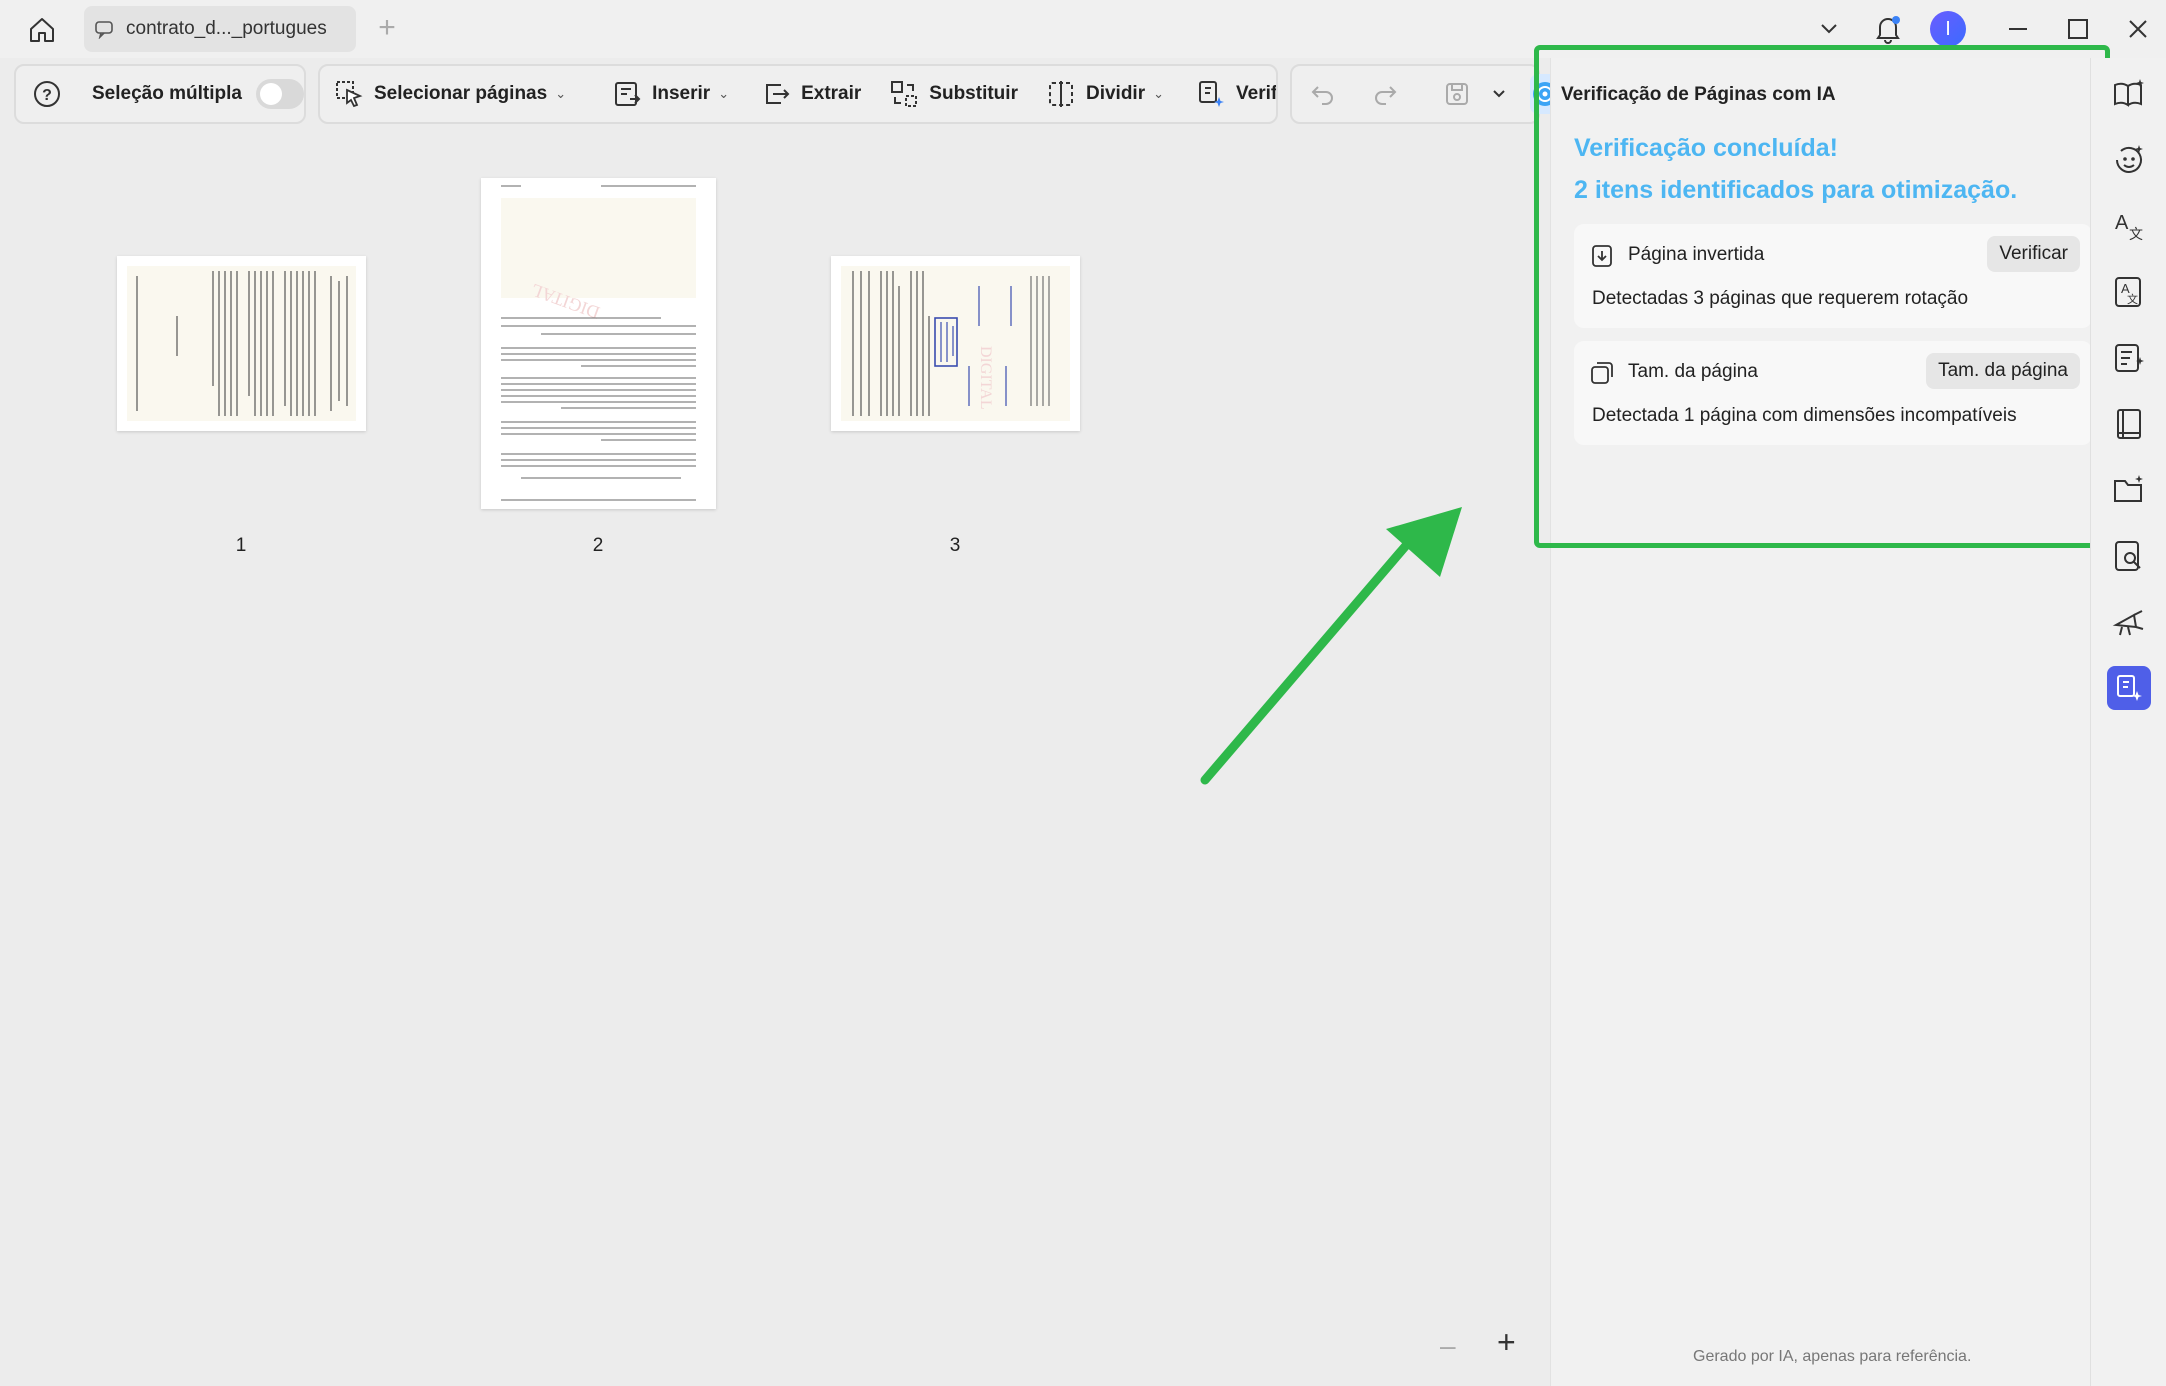 This screenshot has height=1386, width=2166. What do you see at coordinates (1462, 94) in the screenshot?
I see `save-icon` at bounding box center [1462, 94].